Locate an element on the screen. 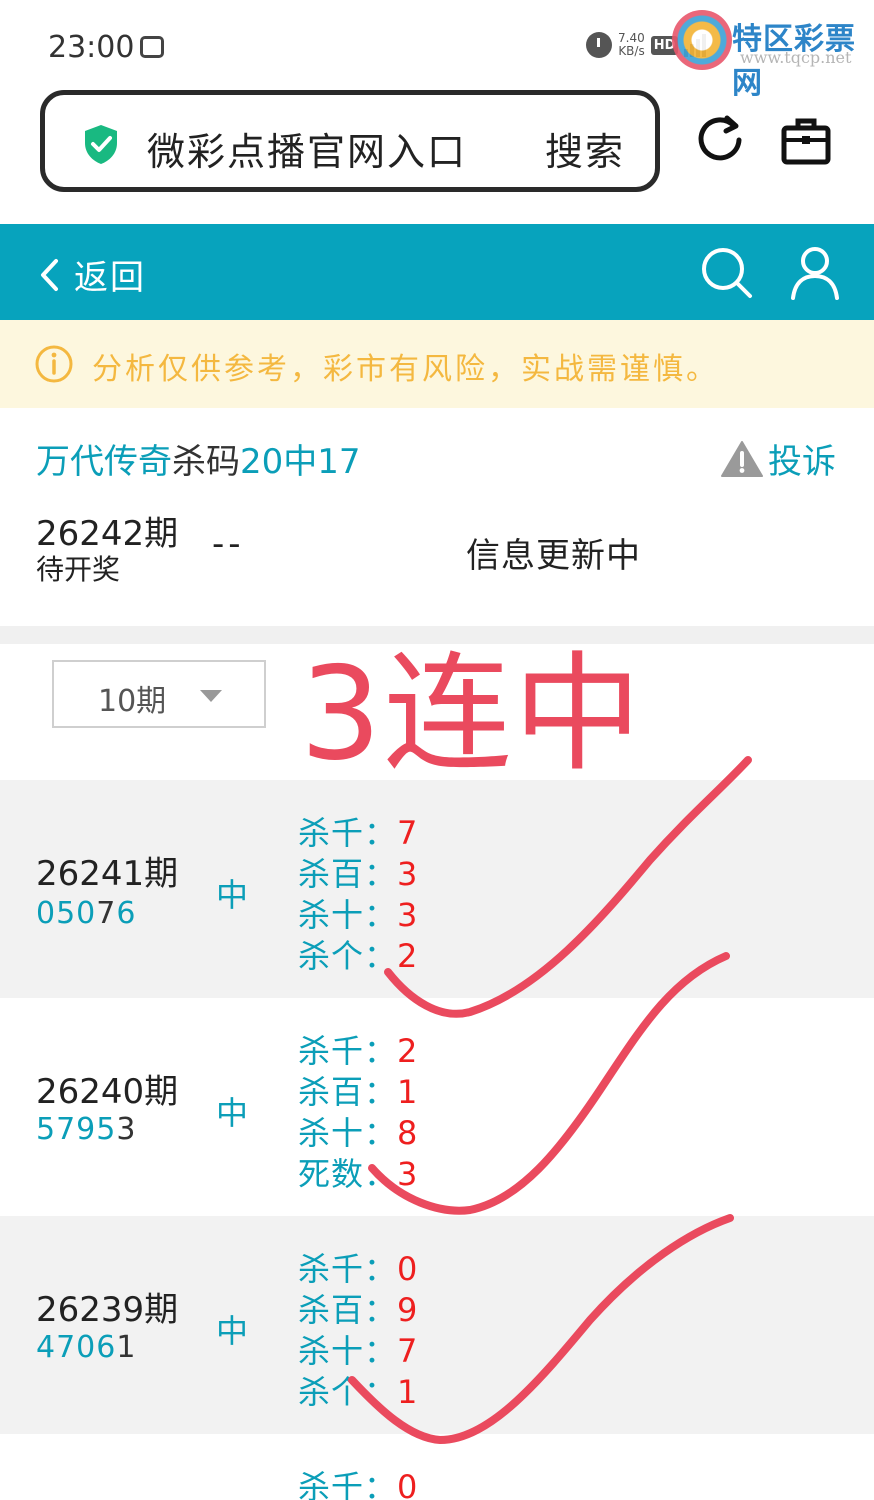 This screenshot has height=1500, width=874. network-speed: 7.40 KB/s is located at coordinates (631, 45).